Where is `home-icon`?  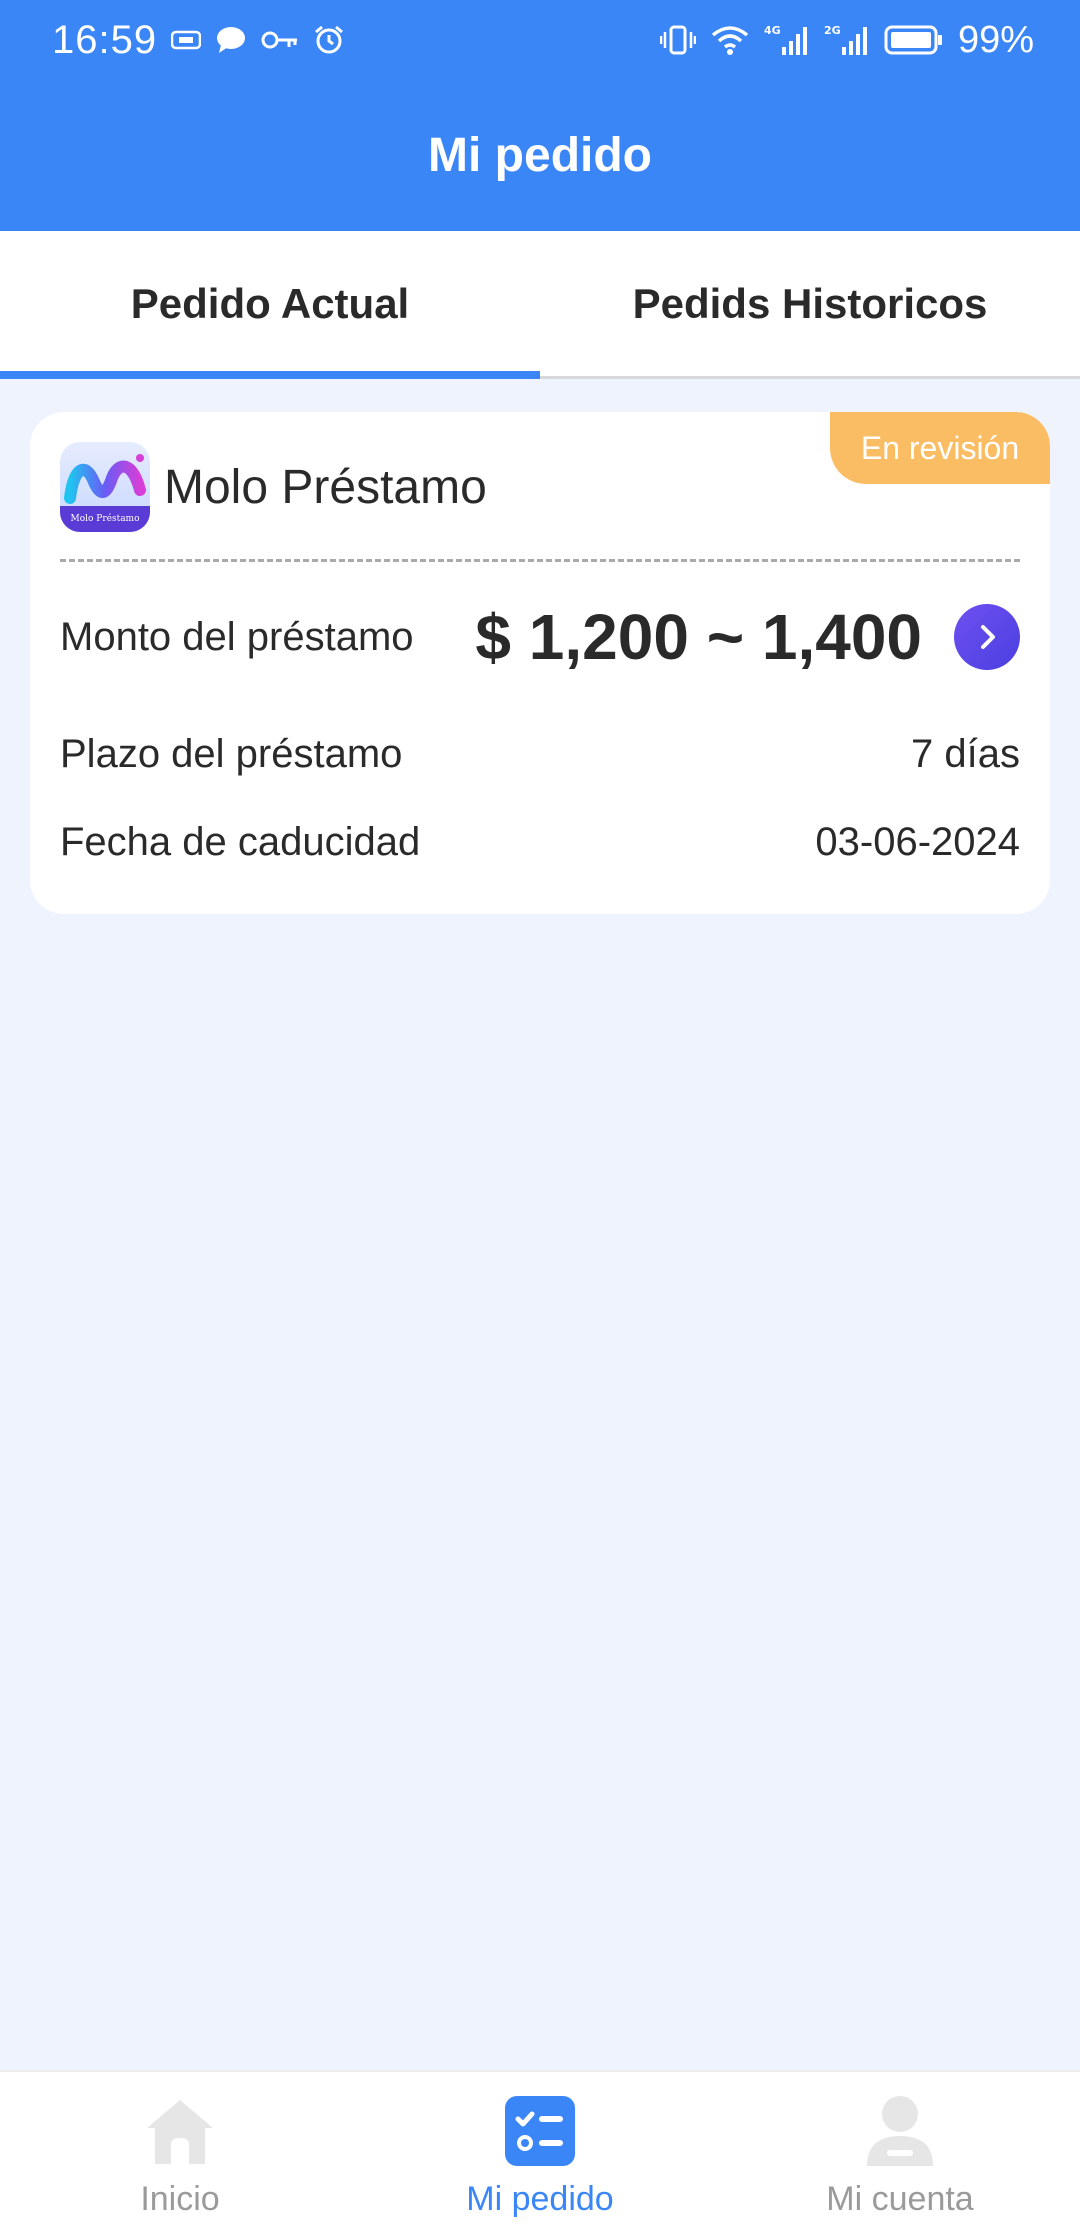
home-icon is located at coordinates (180, 2131).